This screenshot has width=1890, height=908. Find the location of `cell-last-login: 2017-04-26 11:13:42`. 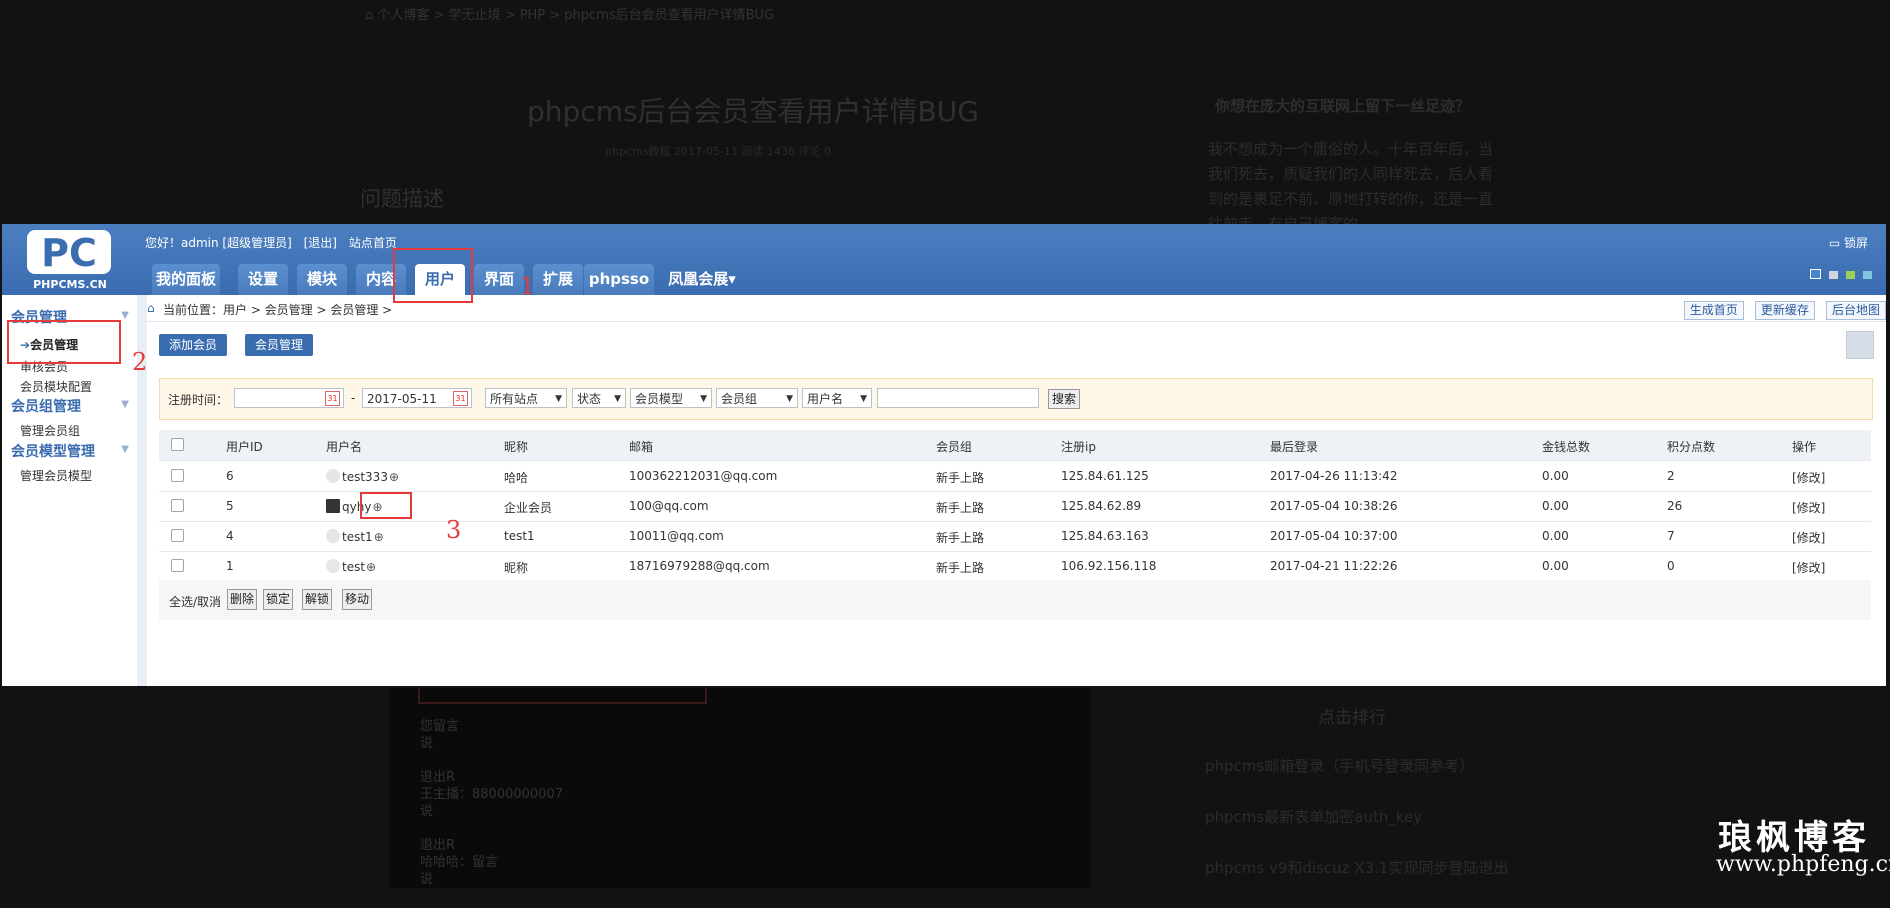

cell-last-login: 2017-04-26 11:13:42 is located at coordinates (1334, 476).